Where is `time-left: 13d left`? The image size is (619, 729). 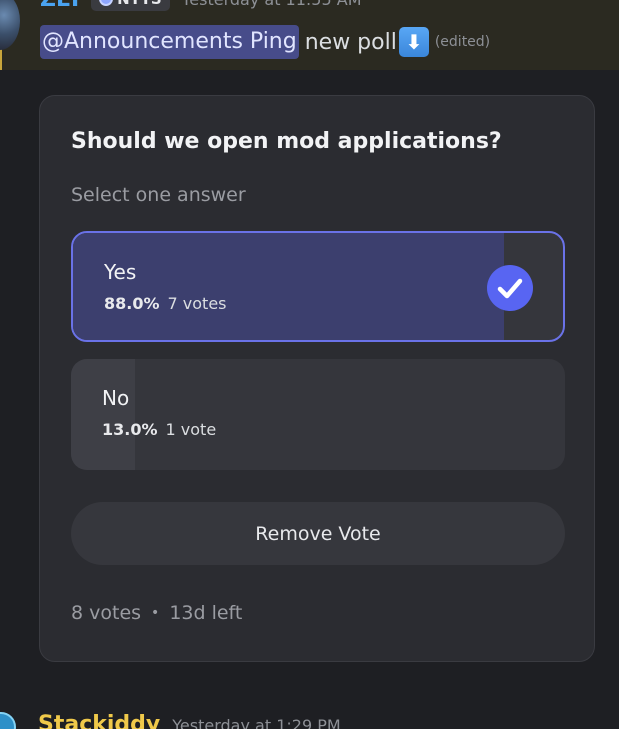
time-left: 13d left is located at coordinates (206, 613).